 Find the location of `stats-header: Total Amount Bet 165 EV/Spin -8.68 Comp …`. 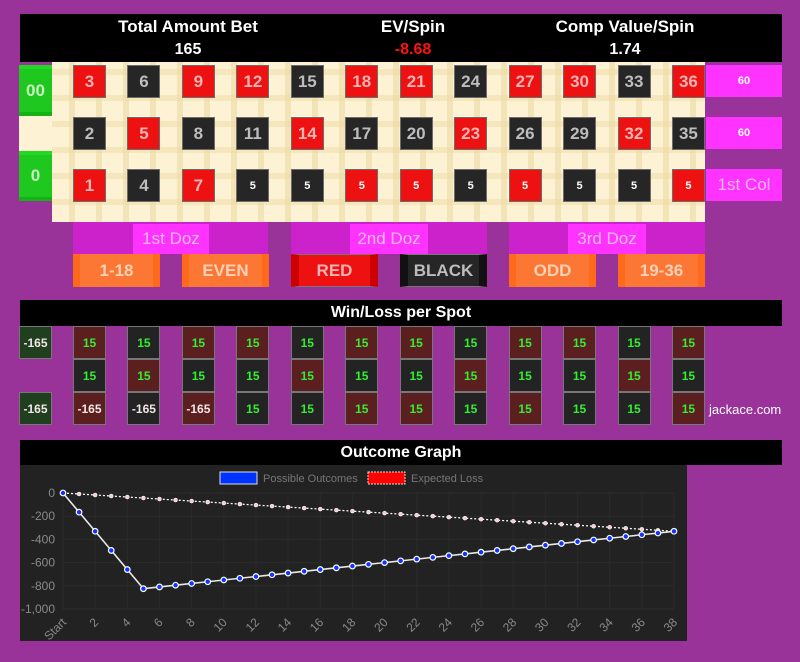

stats-header: Total Amount Bet 165 EV/Spin -8.68 Comp … is located at coordinates (401, 38).